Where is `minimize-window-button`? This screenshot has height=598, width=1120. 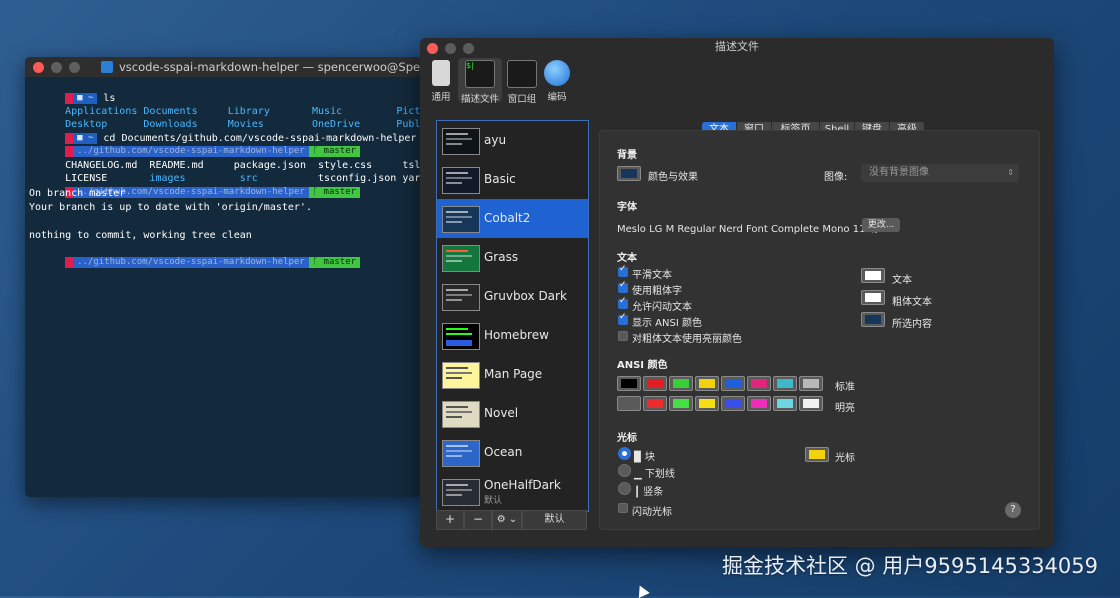 minimize-window-button is located at coordinates (56, 67).